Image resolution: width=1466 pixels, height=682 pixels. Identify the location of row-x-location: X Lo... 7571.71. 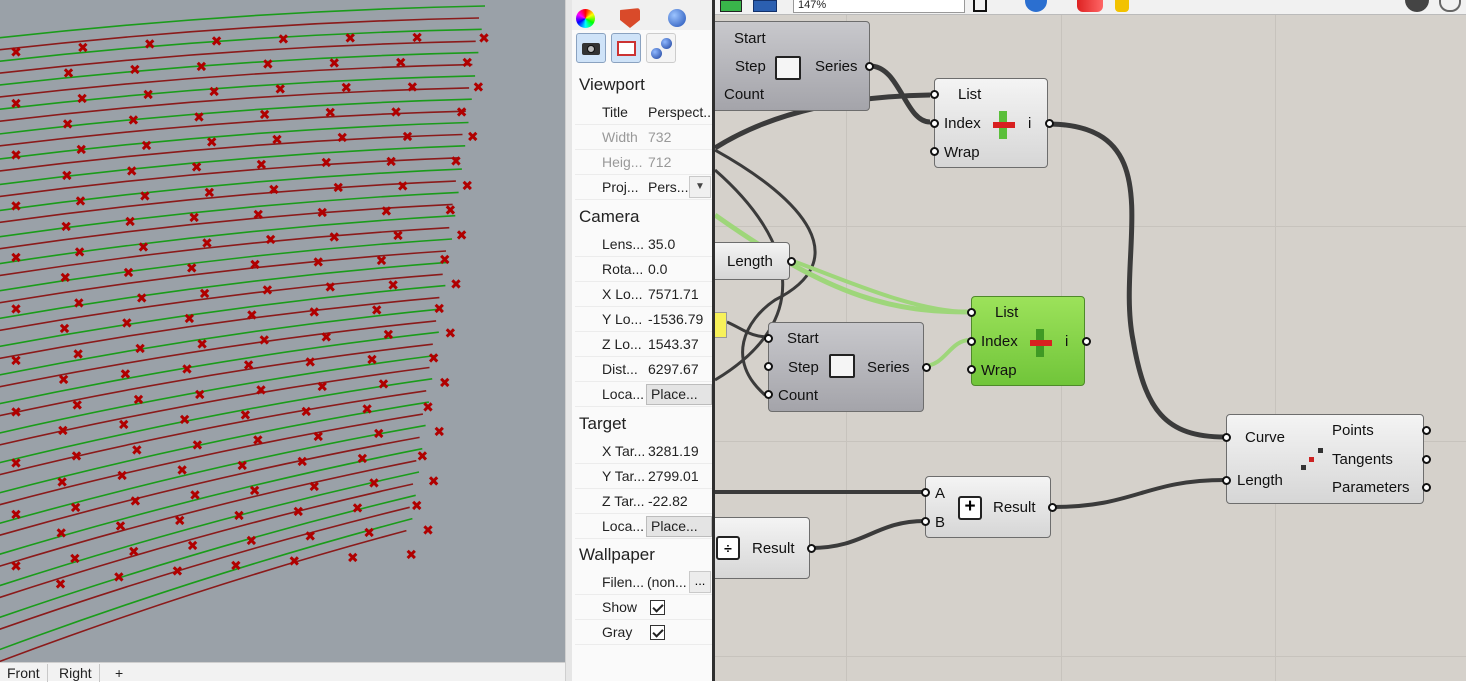
(644, 294).